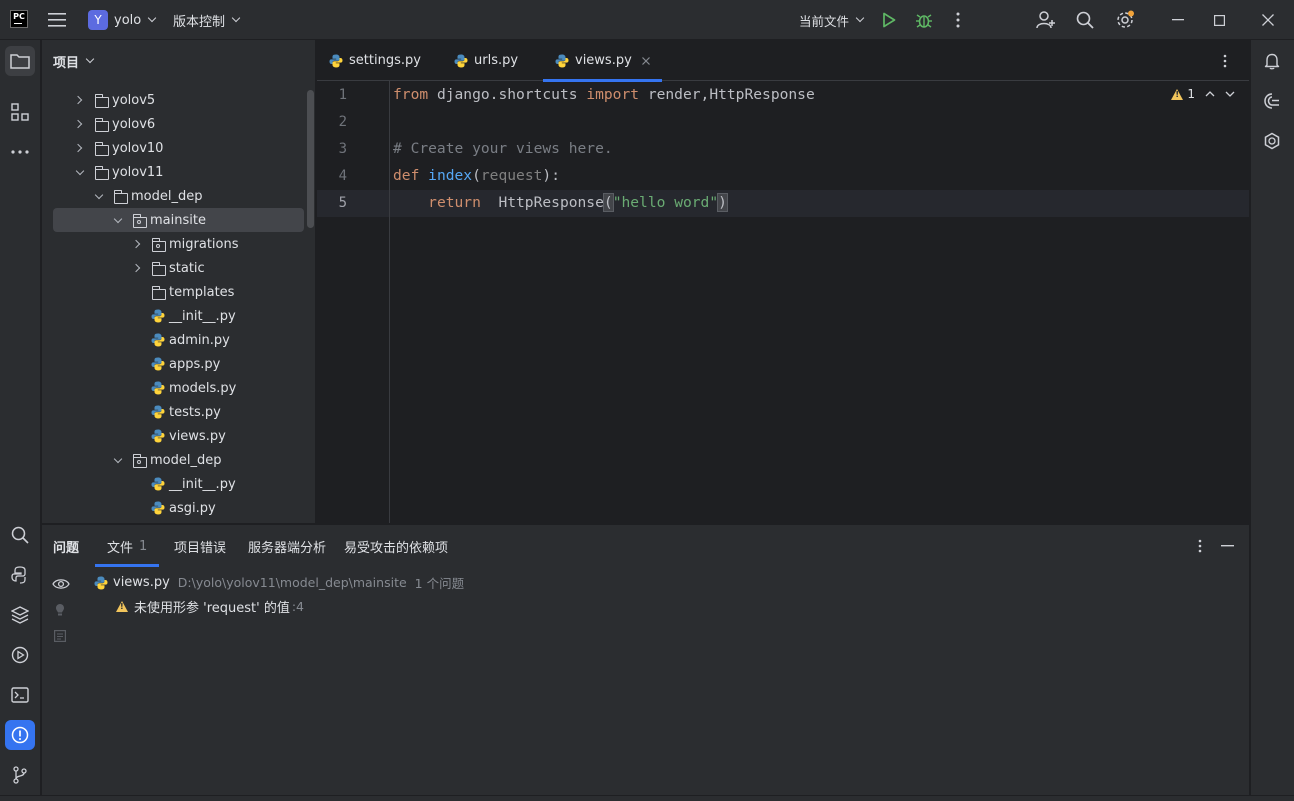 The height and width of the screenshot is (801, 1294). I want to click on tree-item-models-py: models.py, so click(178, 388).